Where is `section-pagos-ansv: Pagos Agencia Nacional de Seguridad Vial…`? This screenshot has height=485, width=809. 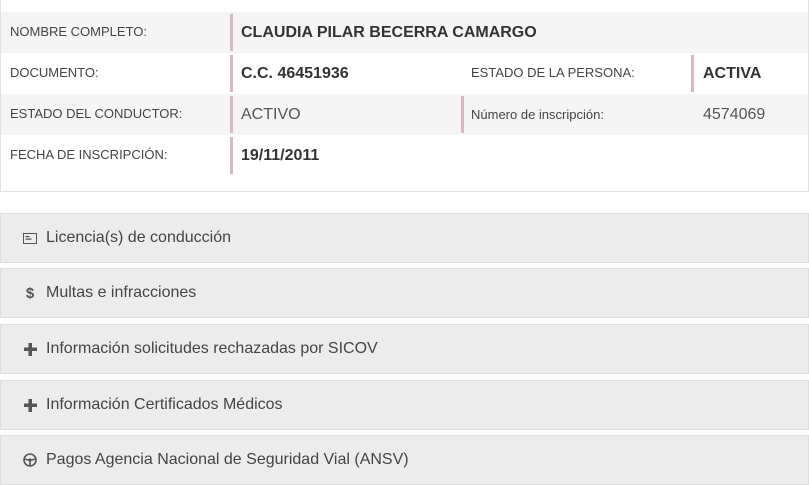
section-pagos-ansv: Pagos Agencia Nacional de Seguridad Vial… is located at coordinates (404, 460).